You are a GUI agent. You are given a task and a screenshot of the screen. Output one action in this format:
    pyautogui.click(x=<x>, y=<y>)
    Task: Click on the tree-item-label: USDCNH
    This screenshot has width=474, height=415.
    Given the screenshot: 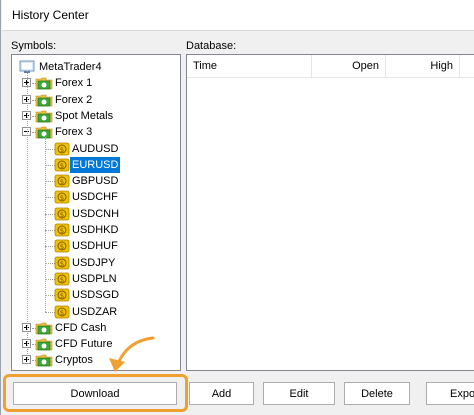 What is the action you would take?
    pyautogui.click(x=96, y=213)
    